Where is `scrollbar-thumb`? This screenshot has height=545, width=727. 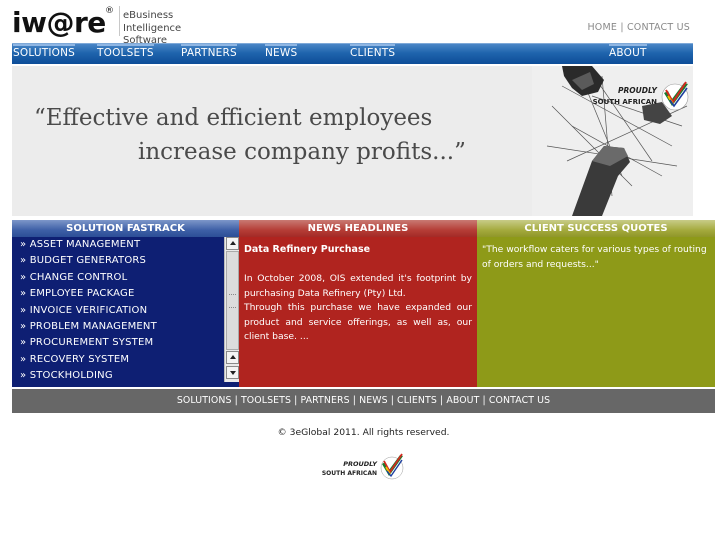
scrollbar-thumb is located at coordinates (232, 300).